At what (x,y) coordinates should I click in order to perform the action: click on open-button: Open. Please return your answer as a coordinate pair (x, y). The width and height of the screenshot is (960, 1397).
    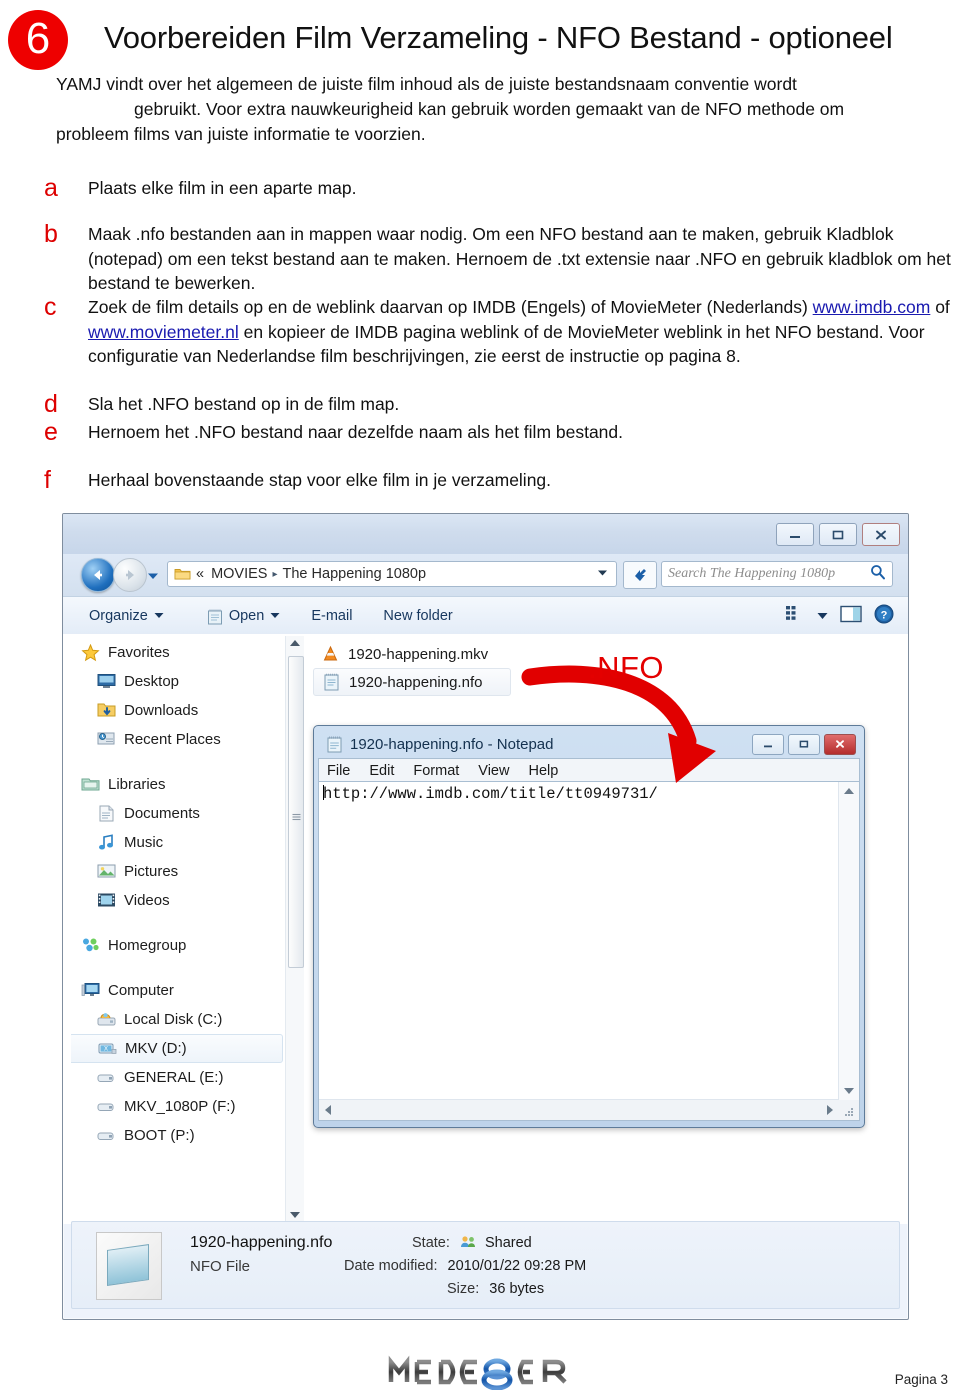
    Looking at the image, I should click on (231, 616).